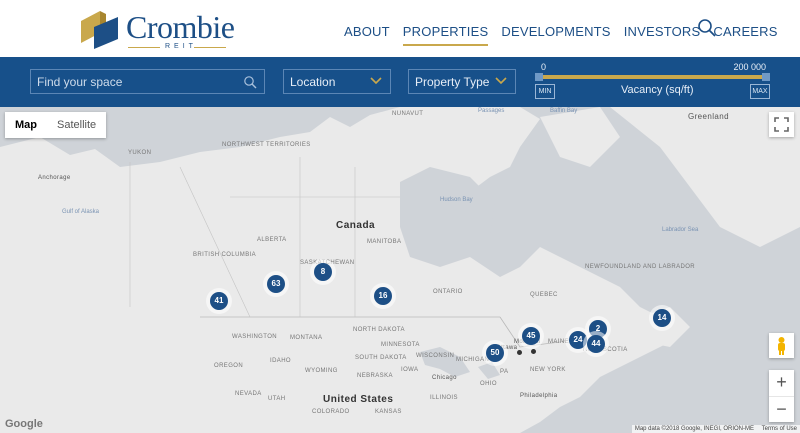  I want to click on nav-developments: DEVELOPMENTS, so click(555, 31).